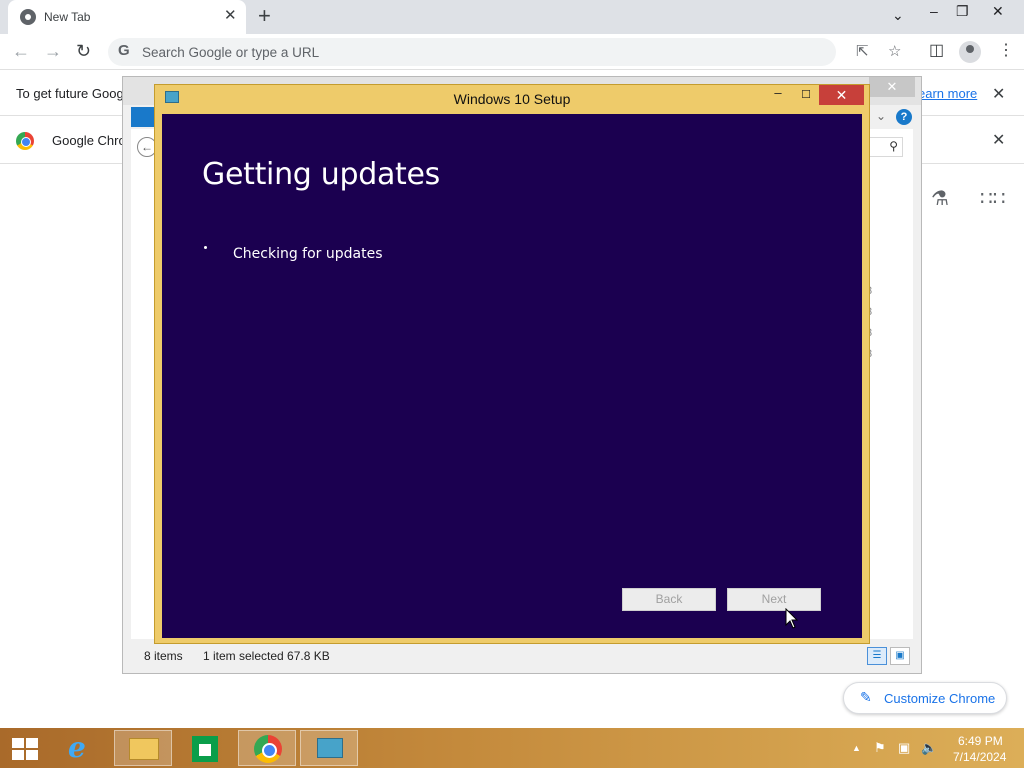 The image size is (1024, 768). I want to click on network-icon: ▣, so click(904, 748).